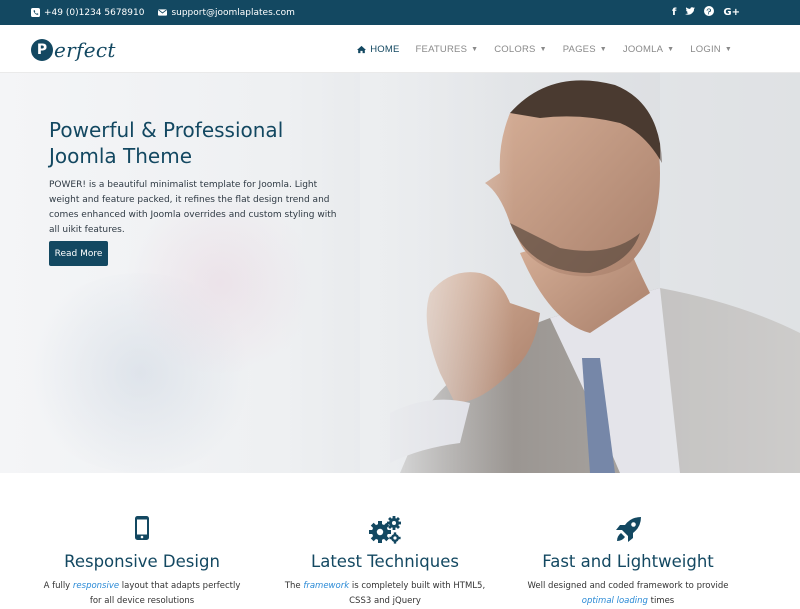 This screenshot has width=800, height=609. I want to click on nav-item-pages: PAGES ▼, so click(585, 49).